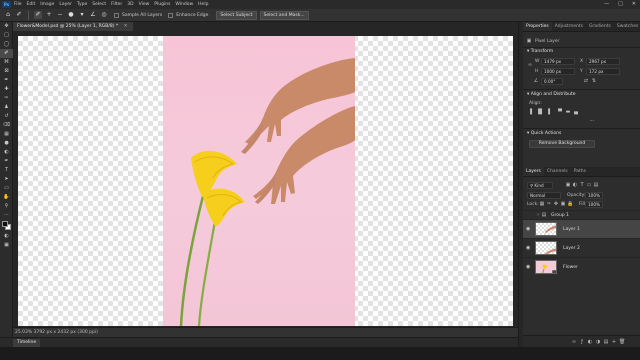  What do you see at coordinates (6, 26) in the screenshot?
I see `move-tool-icon: ✥` at bounding box center [6, 26].